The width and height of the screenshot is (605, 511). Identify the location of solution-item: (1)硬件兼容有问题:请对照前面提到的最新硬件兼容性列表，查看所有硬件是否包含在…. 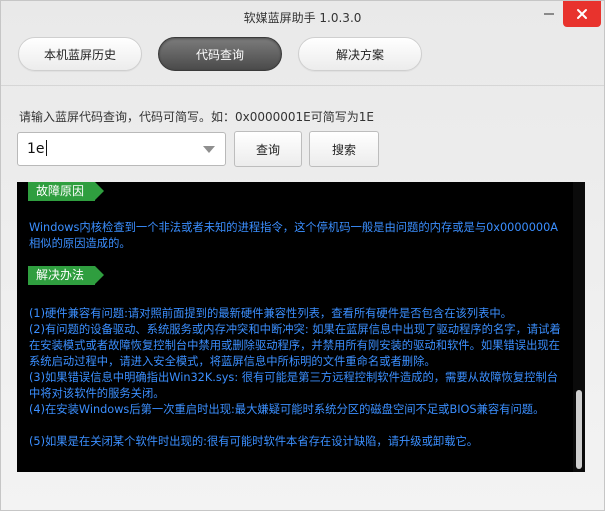
(270, 313).